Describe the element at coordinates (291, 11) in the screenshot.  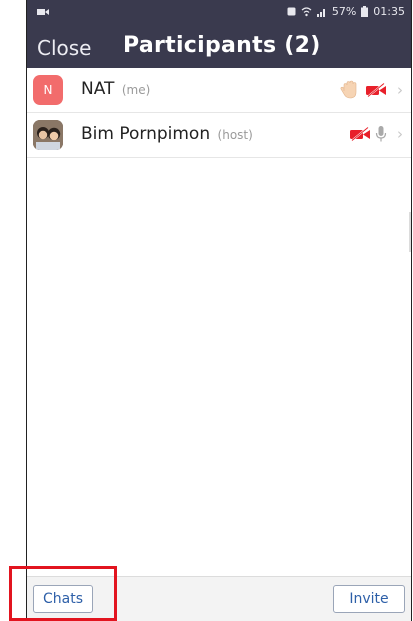
I see `alarm-icon` at that location.